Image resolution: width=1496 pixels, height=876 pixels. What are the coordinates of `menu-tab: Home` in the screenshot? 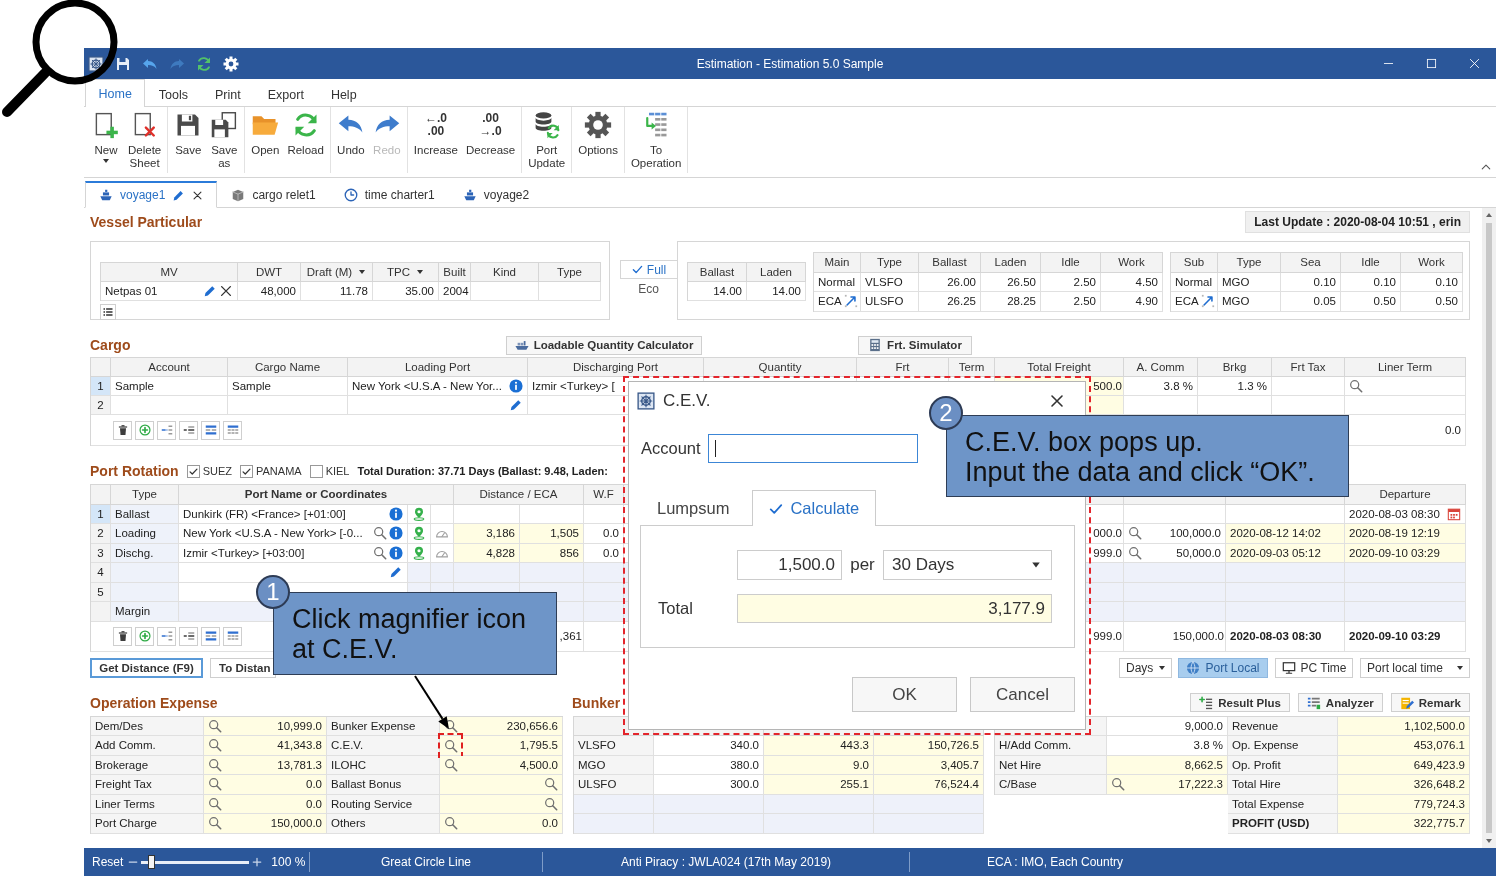 It's located at (115, 93).